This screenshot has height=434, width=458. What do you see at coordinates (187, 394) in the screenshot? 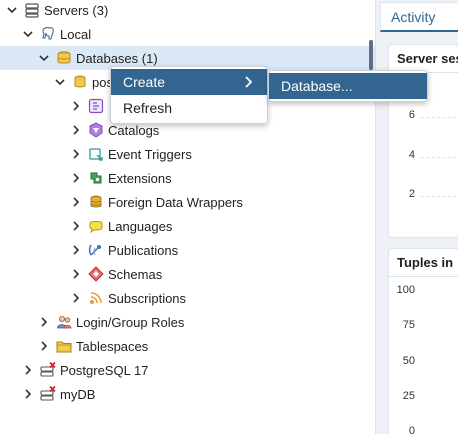
I see `tree-node-mydb: myDB` at bounding box center [187, 394].